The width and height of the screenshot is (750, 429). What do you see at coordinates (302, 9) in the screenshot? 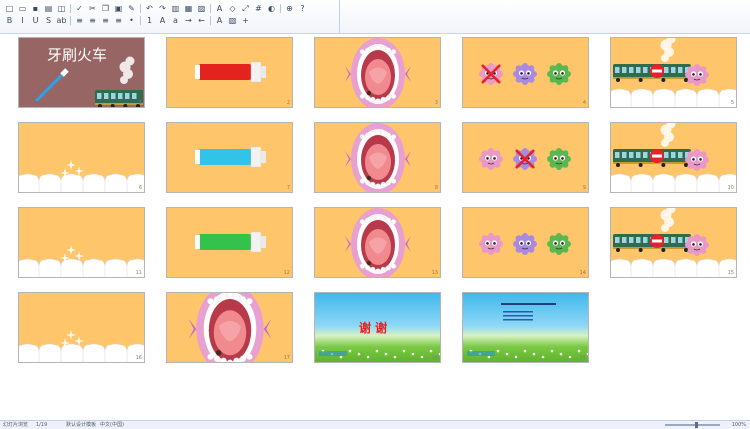
I see `help-icon: ?` at bounding box center [302, 9].